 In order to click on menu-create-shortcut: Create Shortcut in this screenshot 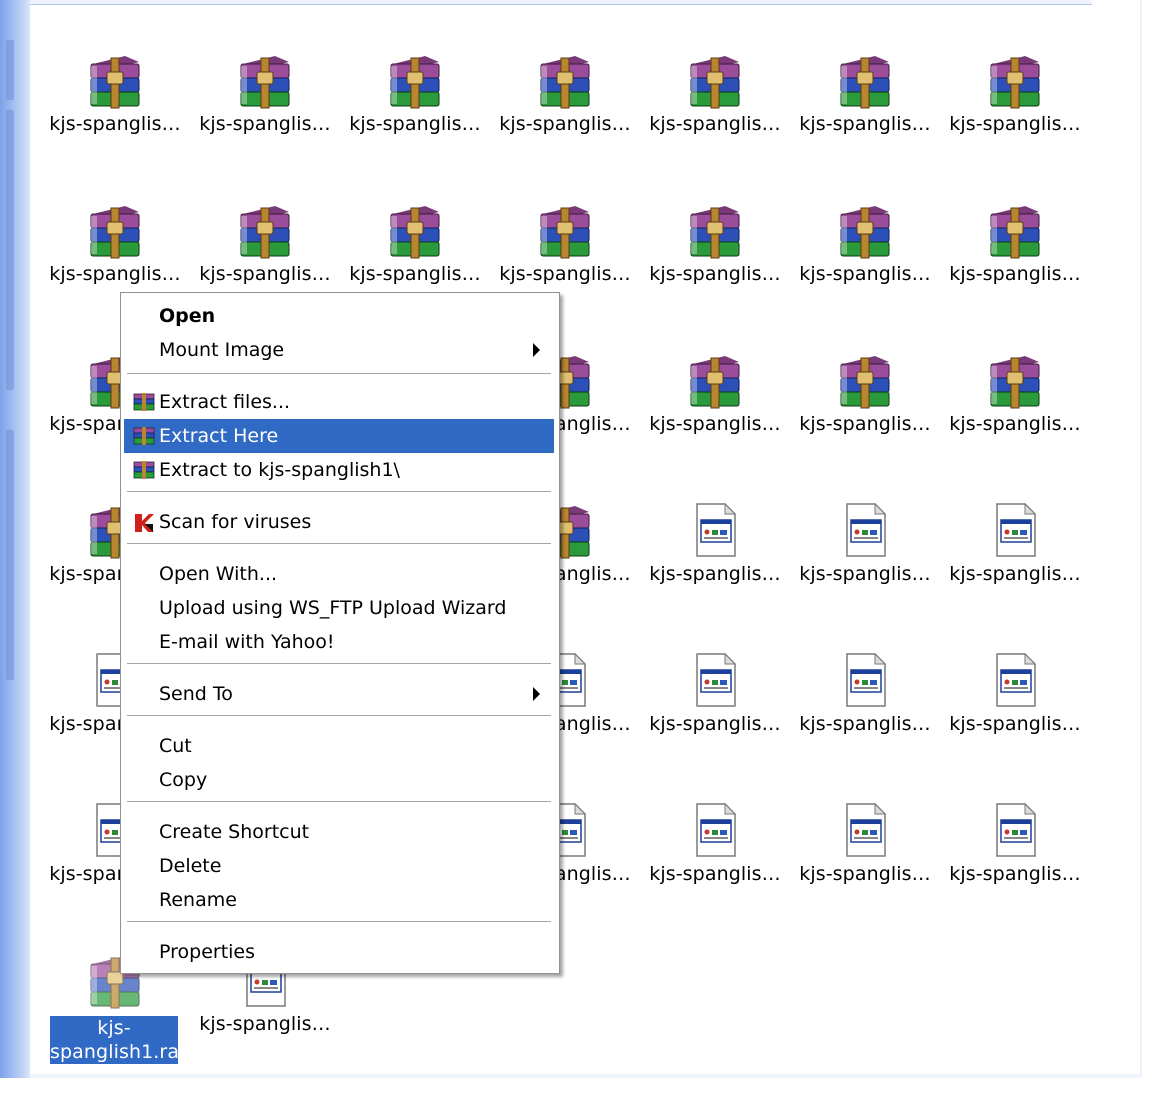, I will do `click(339, 832)`.